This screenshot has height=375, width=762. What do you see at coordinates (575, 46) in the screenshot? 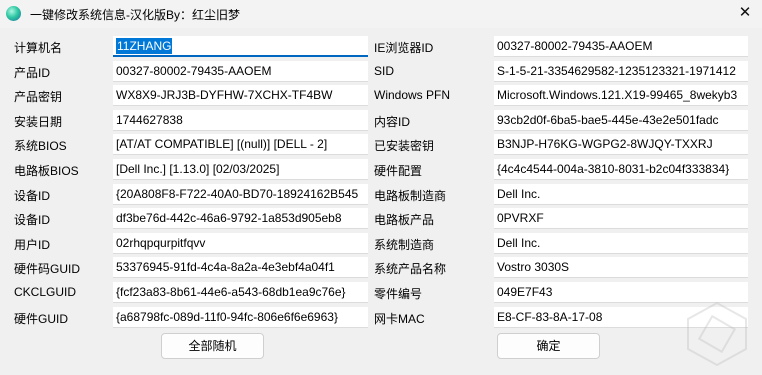
I see `right-field-value-0: 00327-80002-79435-AAOEM` at bounding box center [575, 46].